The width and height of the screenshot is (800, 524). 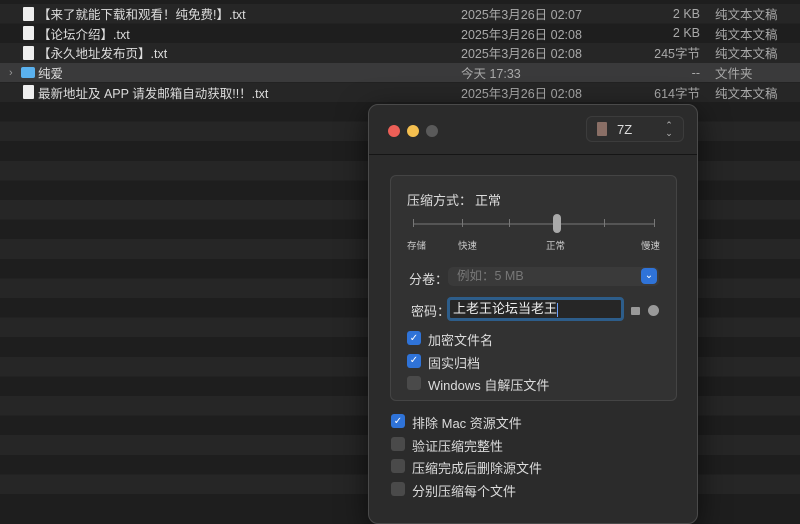 What do you see at coordinates (677, 93) in the screenshot?
I see `file-size: 614字节` at bounding box center [677, 93].